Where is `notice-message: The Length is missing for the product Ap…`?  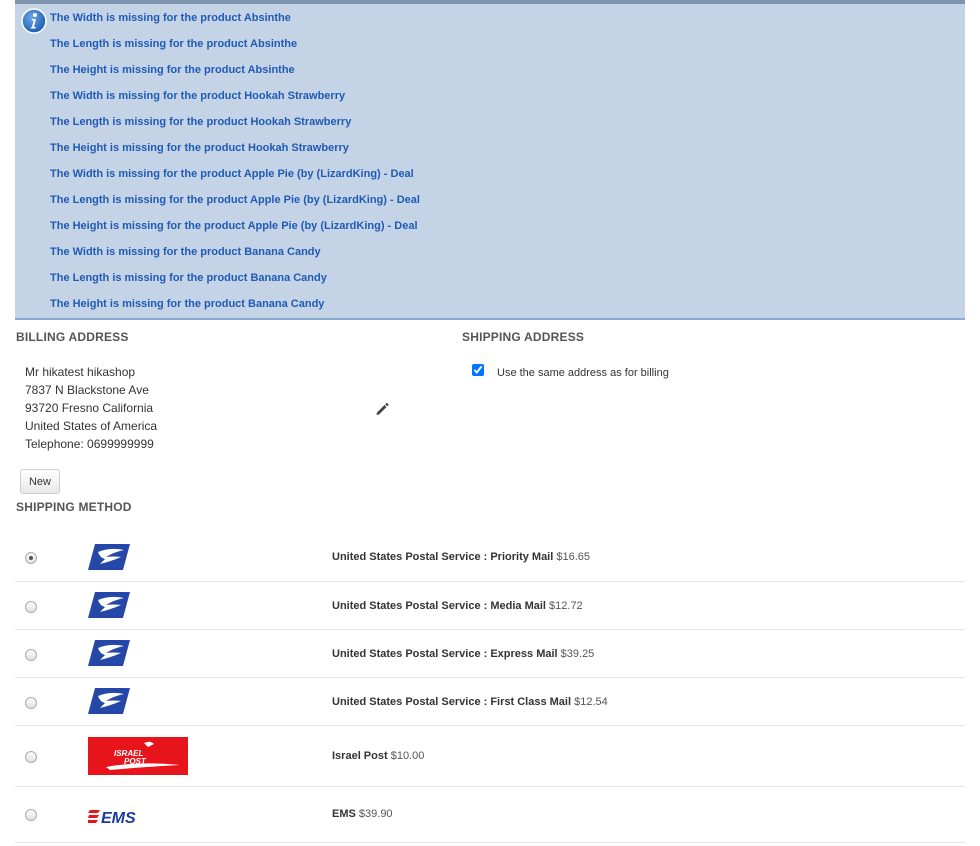
notice-message: The Length is missing for the product Ap… is located at coordinates (235, 200).